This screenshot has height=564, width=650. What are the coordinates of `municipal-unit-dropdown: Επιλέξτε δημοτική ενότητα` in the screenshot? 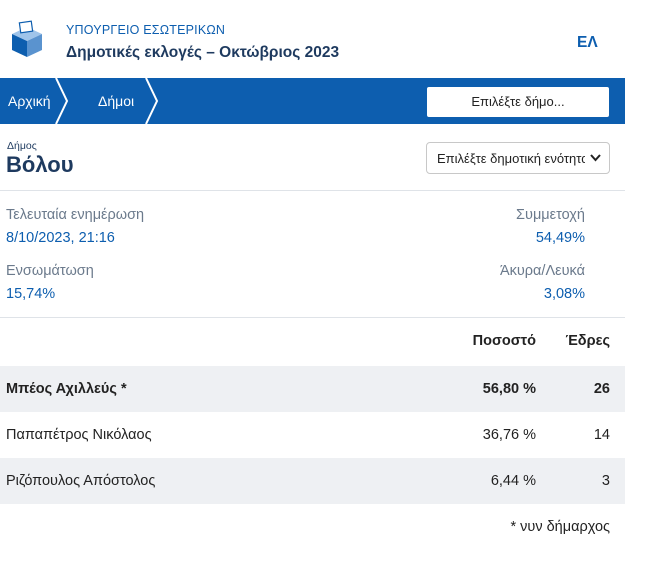 It's located at (518, 158).